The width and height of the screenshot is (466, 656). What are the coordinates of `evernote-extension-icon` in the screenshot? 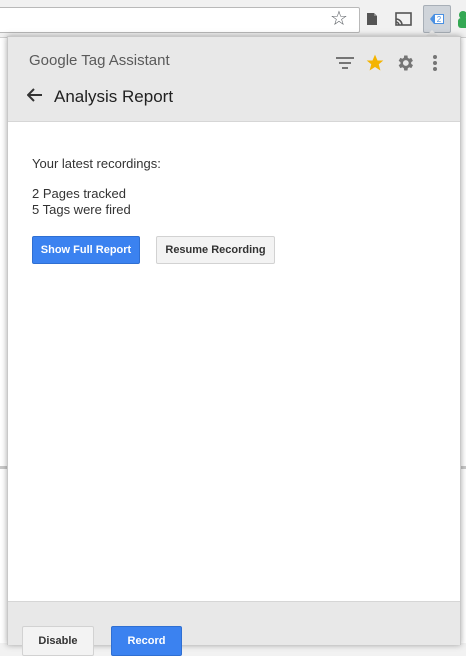 It's located at (372, 19).